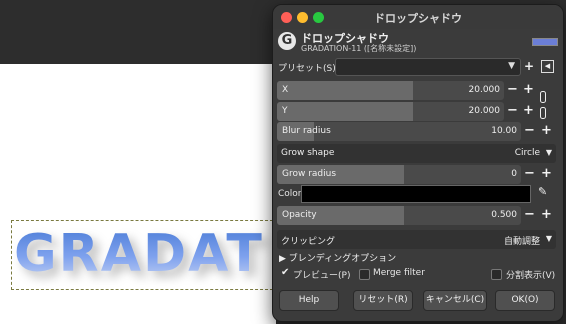 This screenshot has height=324, width=566. I want to click on image-subtitle: GRADATION-11 ([名称未設定]), so click(359, 48).